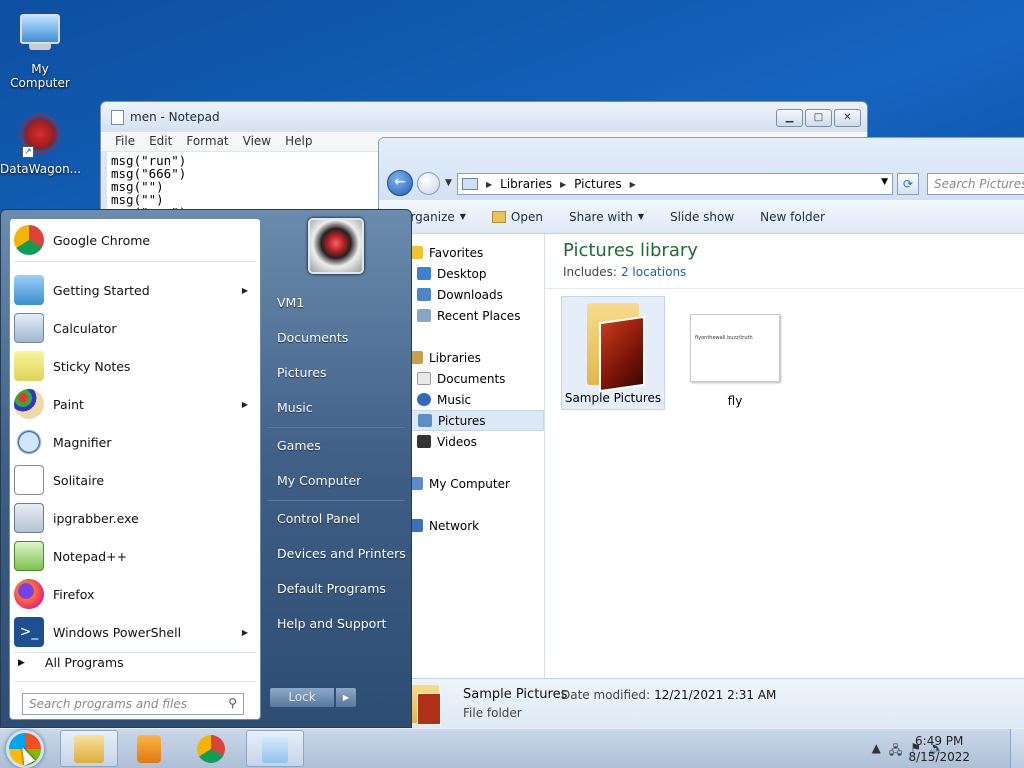 The height and width of the screenshot is (768, 1024). I want to click on taskbar-media-player, so click(149, 748).